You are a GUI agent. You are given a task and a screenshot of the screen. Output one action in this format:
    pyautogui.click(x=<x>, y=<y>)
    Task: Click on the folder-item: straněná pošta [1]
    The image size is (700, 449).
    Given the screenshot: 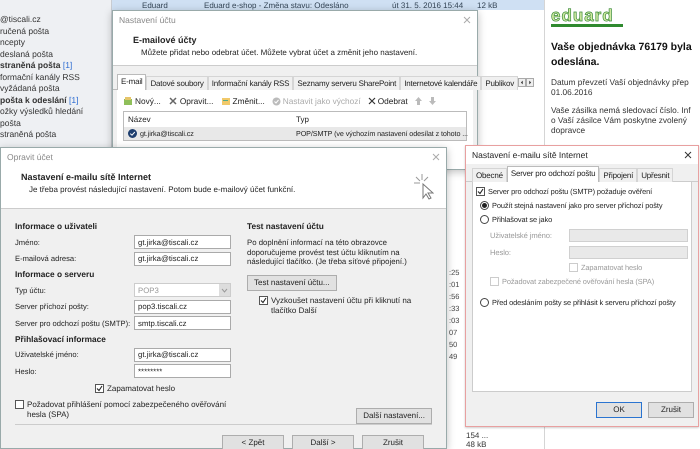 What is the action you would take?
    pyautogui.click(x=55, y=66)
    